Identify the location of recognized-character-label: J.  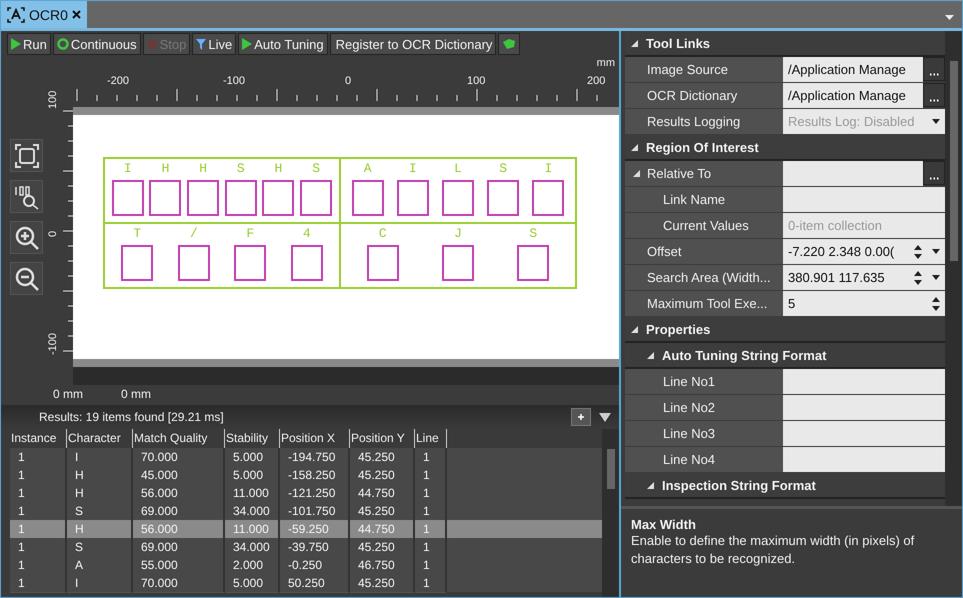
(458, 234).